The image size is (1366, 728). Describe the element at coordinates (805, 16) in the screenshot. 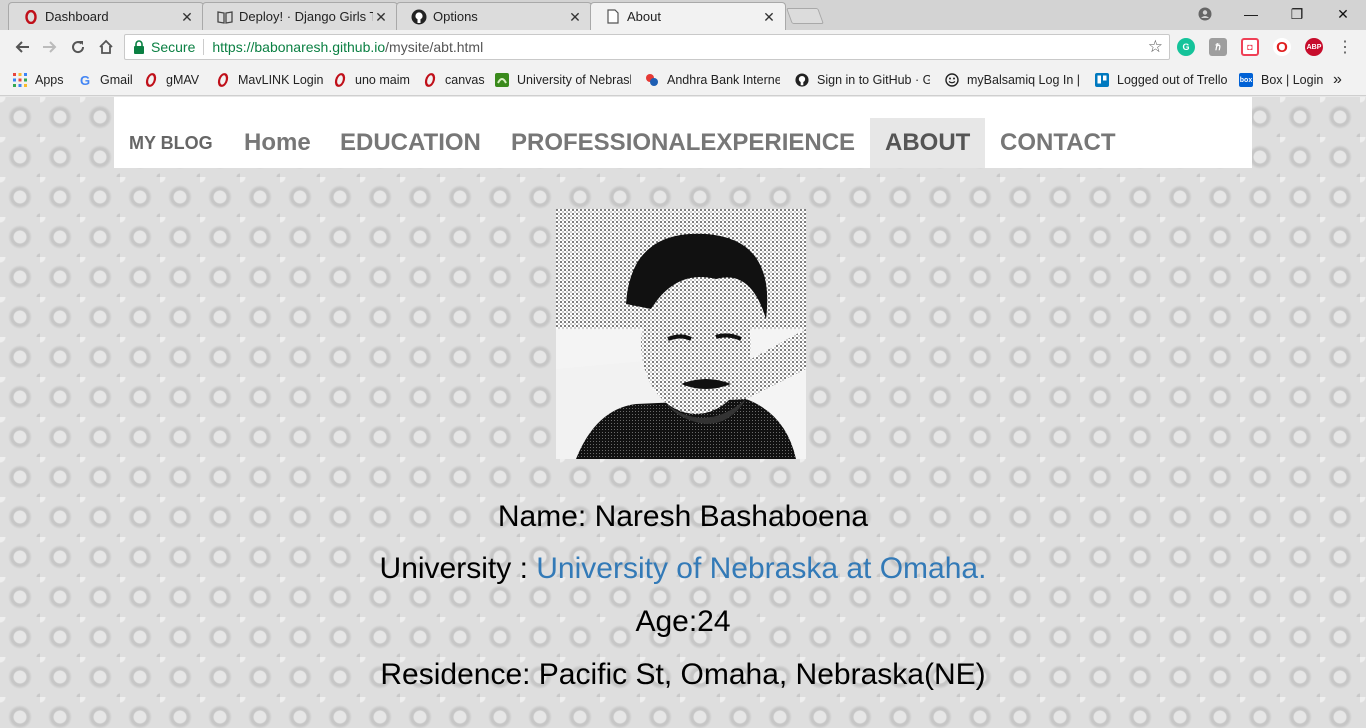

I see `new-tab-button` at that location.